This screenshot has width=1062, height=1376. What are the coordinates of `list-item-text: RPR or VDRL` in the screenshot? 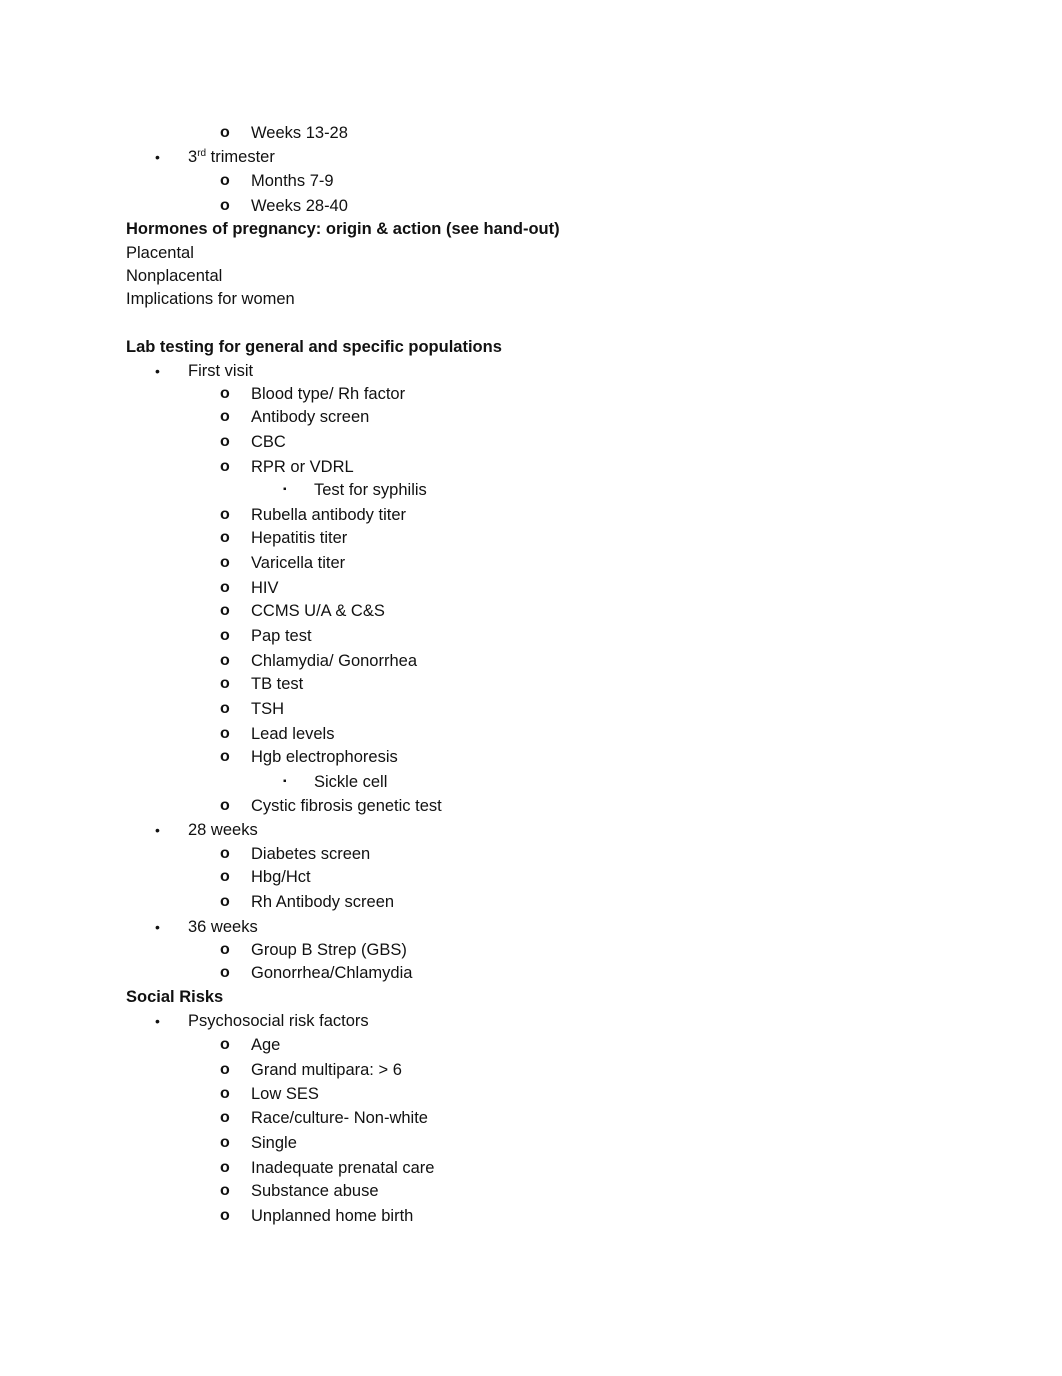 It's located at (302, 467).